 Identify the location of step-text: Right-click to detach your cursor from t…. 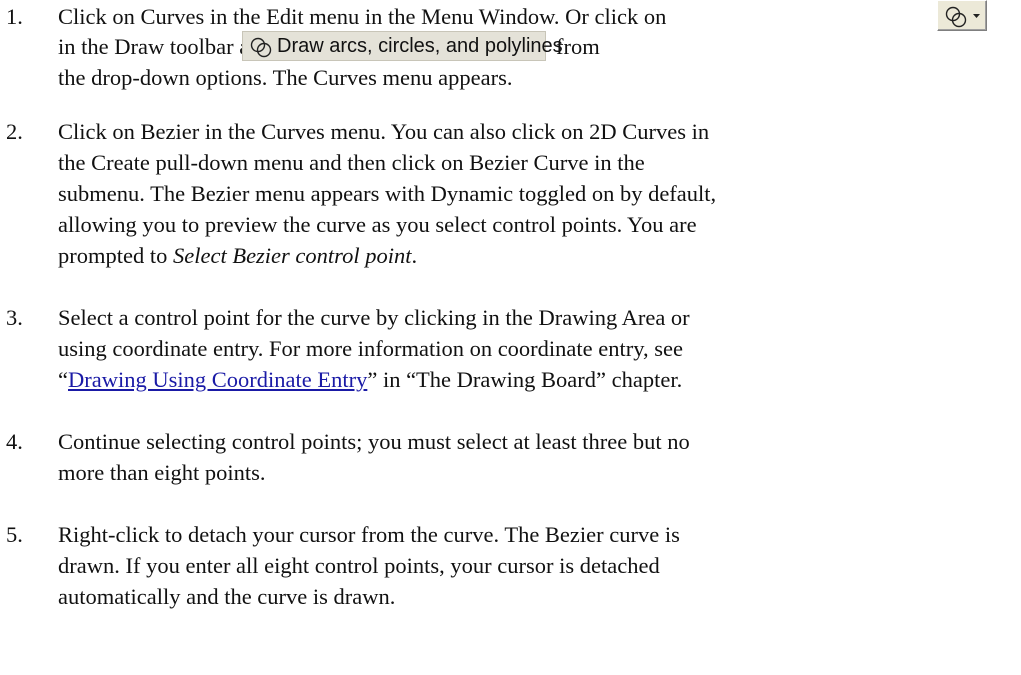
(369, 534).